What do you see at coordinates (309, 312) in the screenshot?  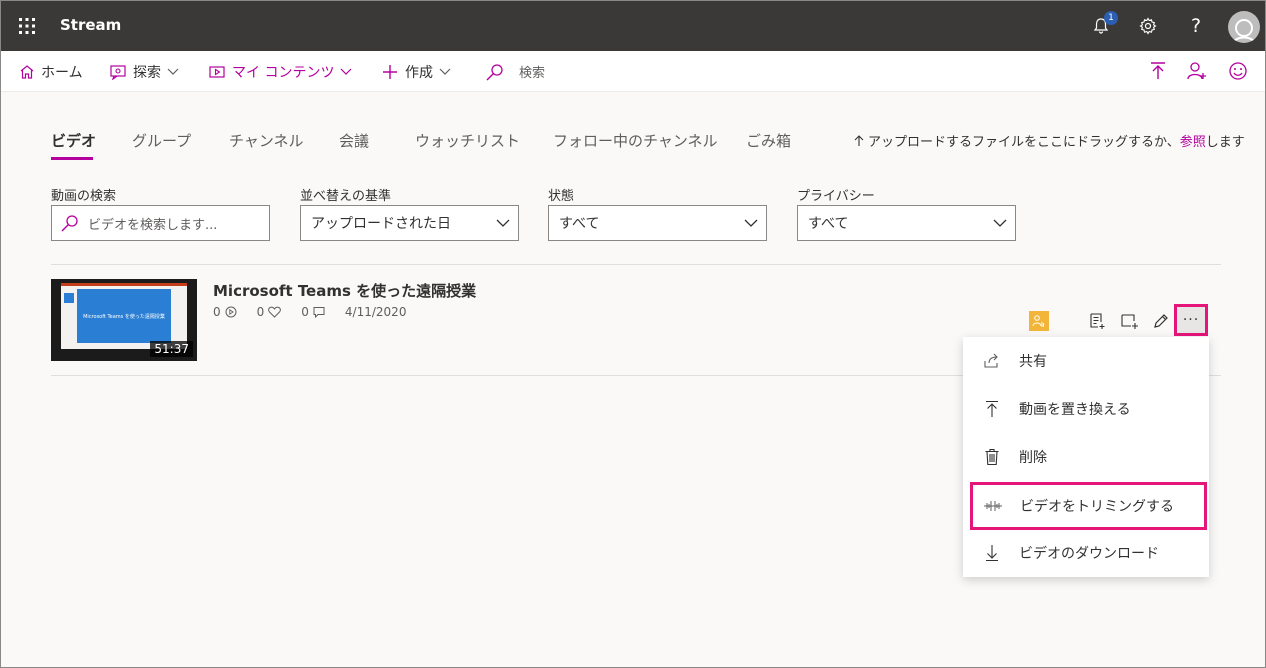 I see `video-stats: 0 0 0 4/11/2020` at bounding box center [309, 312].